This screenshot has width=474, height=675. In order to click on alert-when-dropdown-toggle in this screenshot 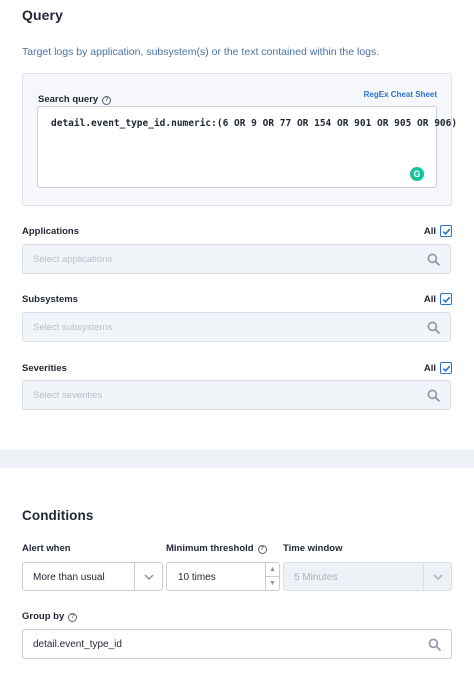, I will do `click(148, 576)`.